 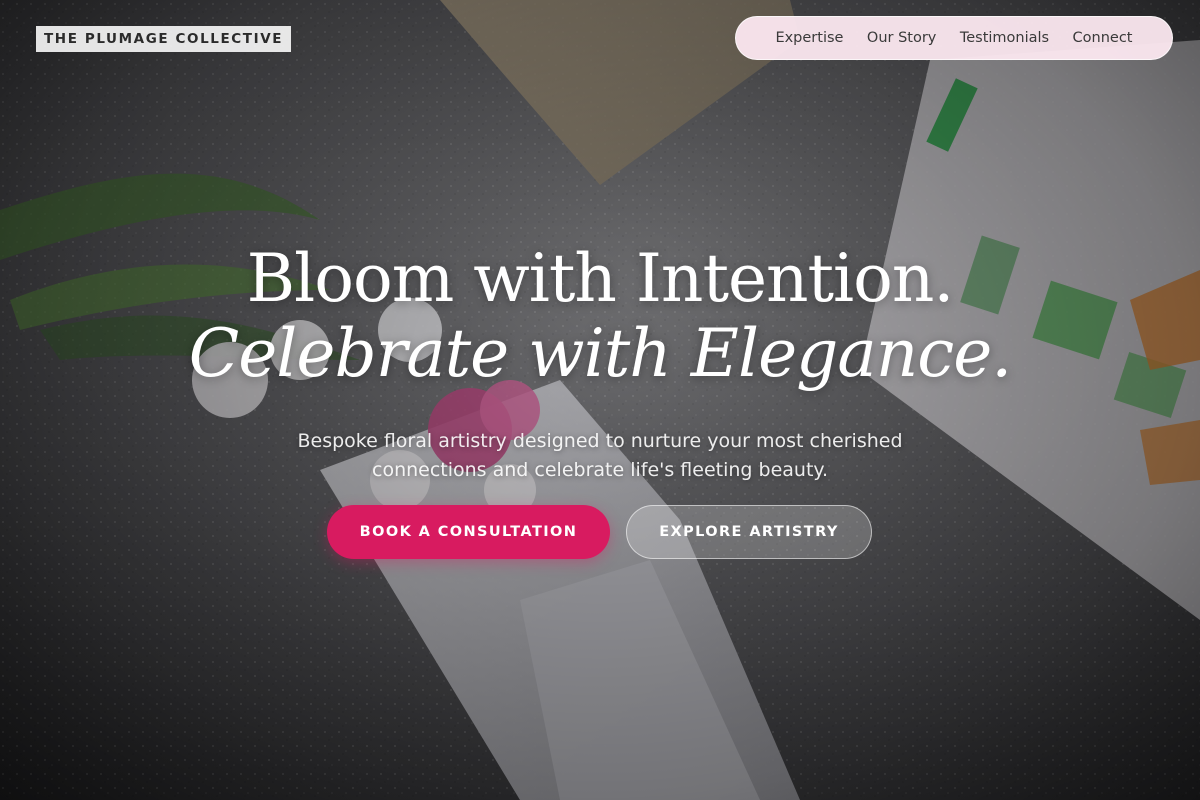 What do you see at coordinates (600, 353) in the screenshot?
I see `headline-line-2: Celebrate with Elegance.` at bounding box center [600, 353].